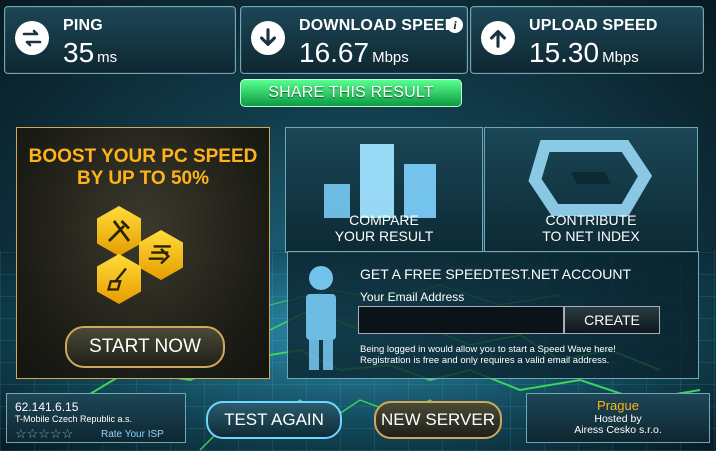 The image size is (716, 451). I want to click on email-label: Your Email Address, so click(412, 297).